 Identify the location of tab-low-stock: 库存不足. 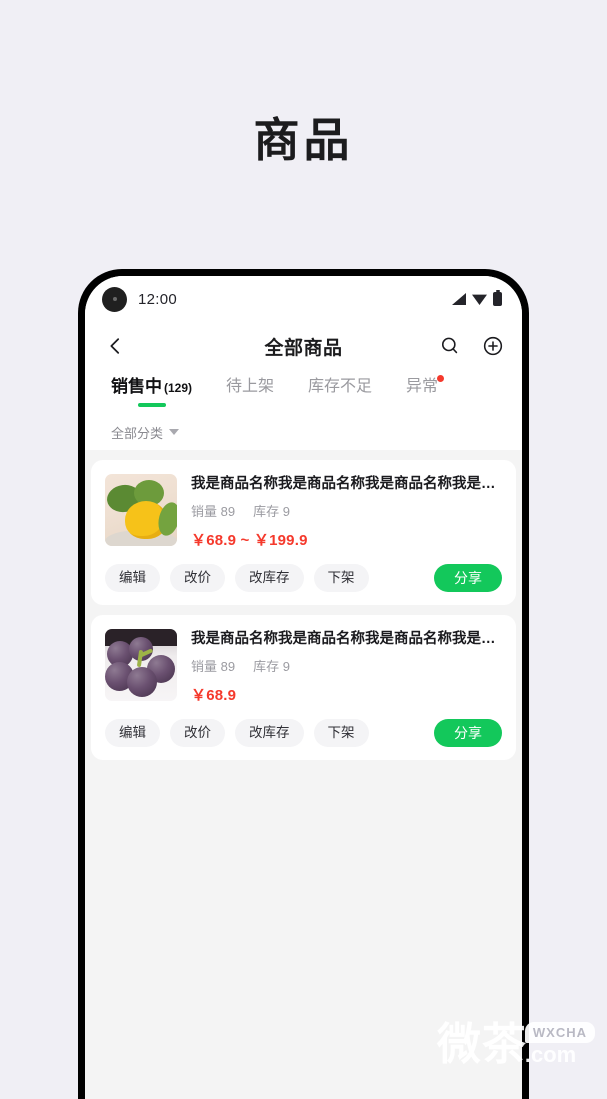
(340, 387).